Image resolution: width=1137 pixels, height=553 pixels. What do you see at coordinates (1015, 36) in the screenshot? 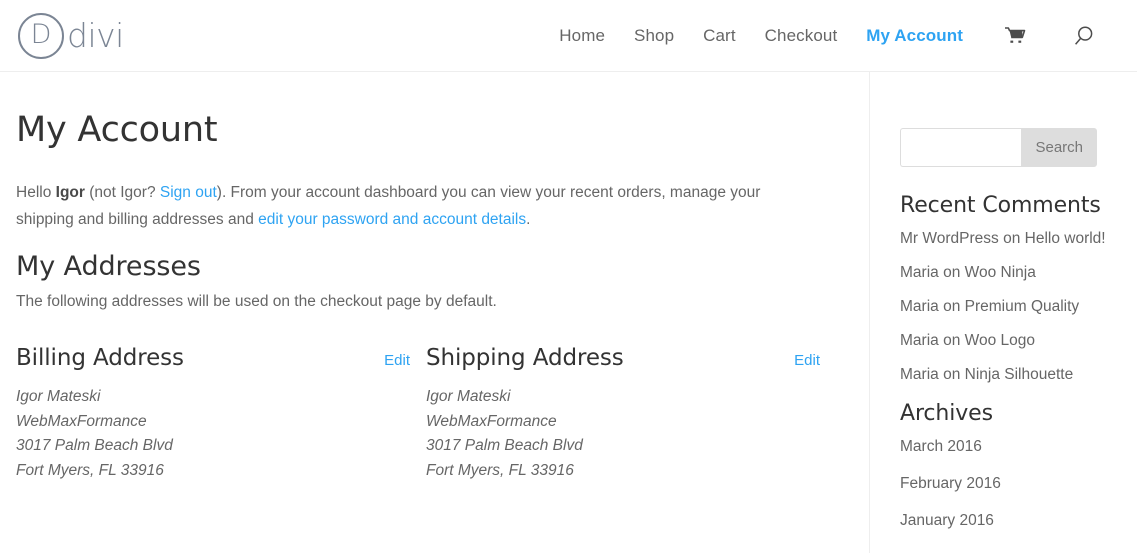
I see `cart-icon` at bounding box center [1015, 36].